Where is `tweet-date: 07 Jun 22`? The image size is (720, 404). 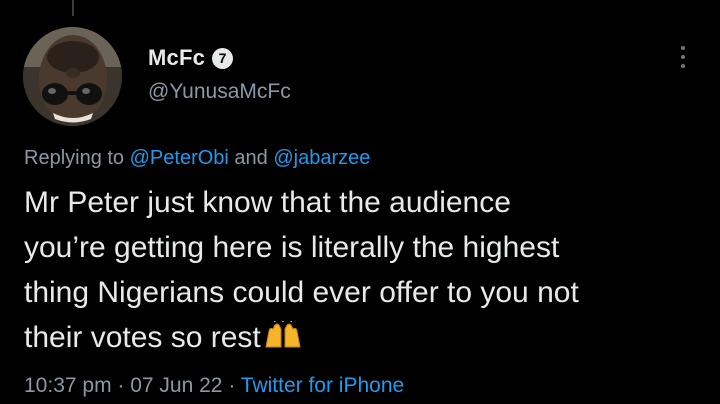 tweet-date: 07 Jun 22 is located at coordinates (176, 385).